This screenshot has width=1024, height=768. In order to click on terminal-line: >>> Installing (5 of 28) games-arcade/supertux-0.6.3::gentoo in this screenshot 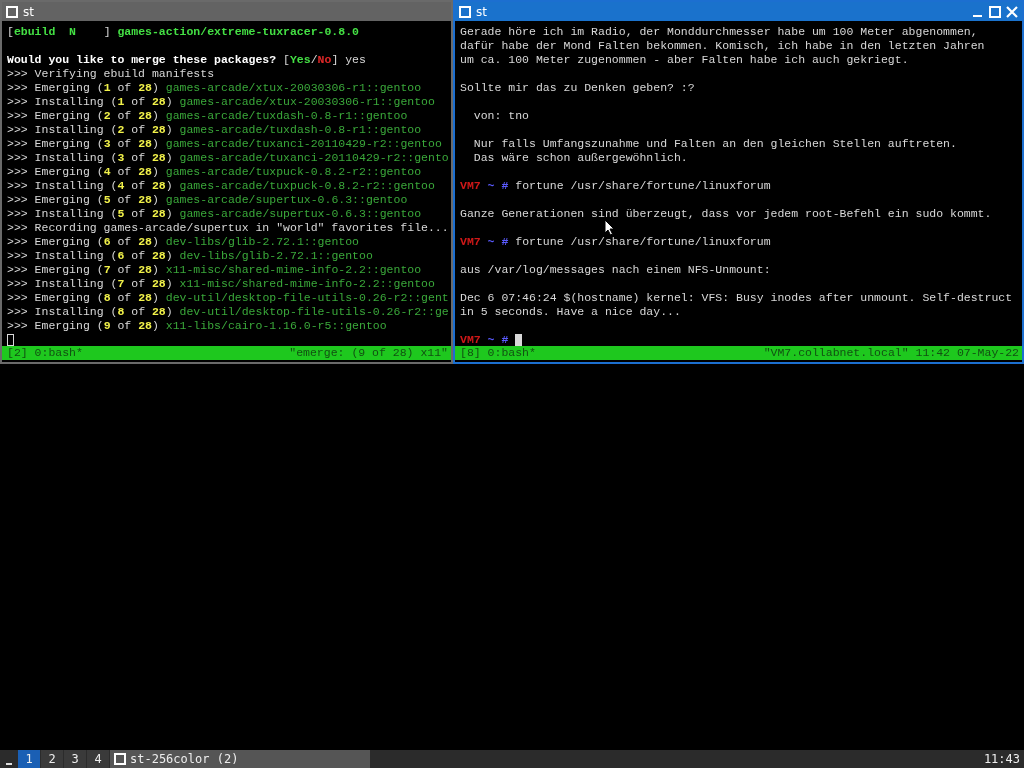, I will do `click(214, 214)`.